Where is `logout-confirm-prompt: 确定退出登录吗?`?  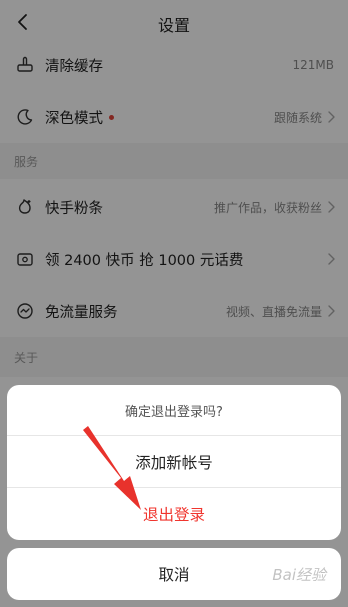
logout-confirm-prompt: 确定退出登录吗? is located at coordinates (174, 410).